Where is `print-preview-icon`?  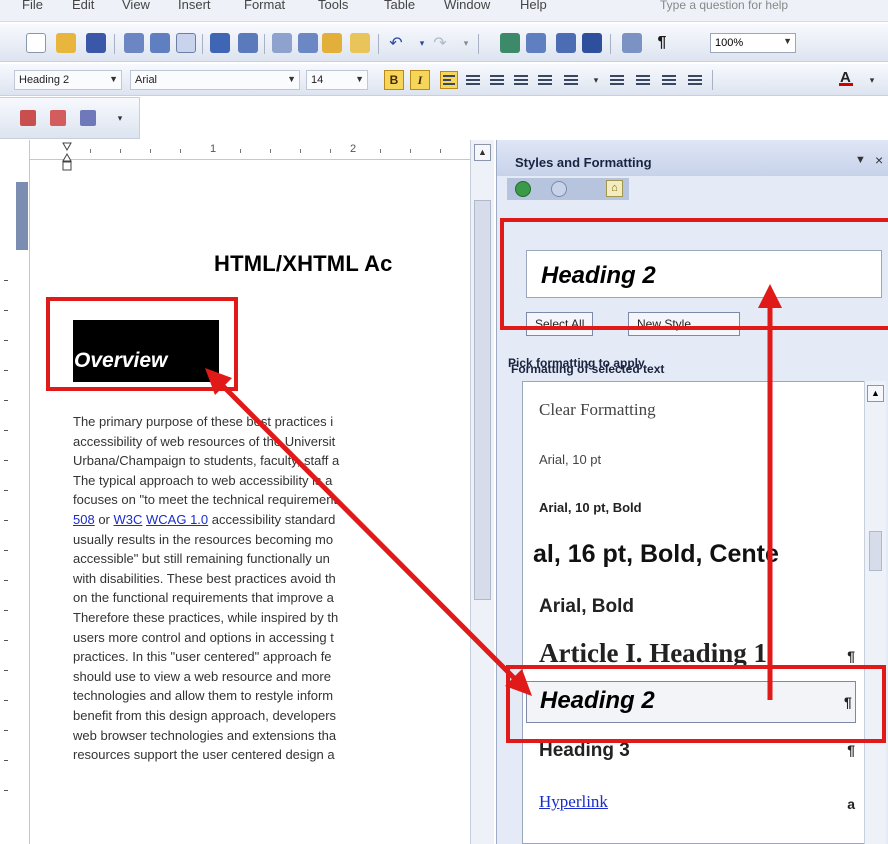 print-preview-icon is located at coordinates (186, 43).